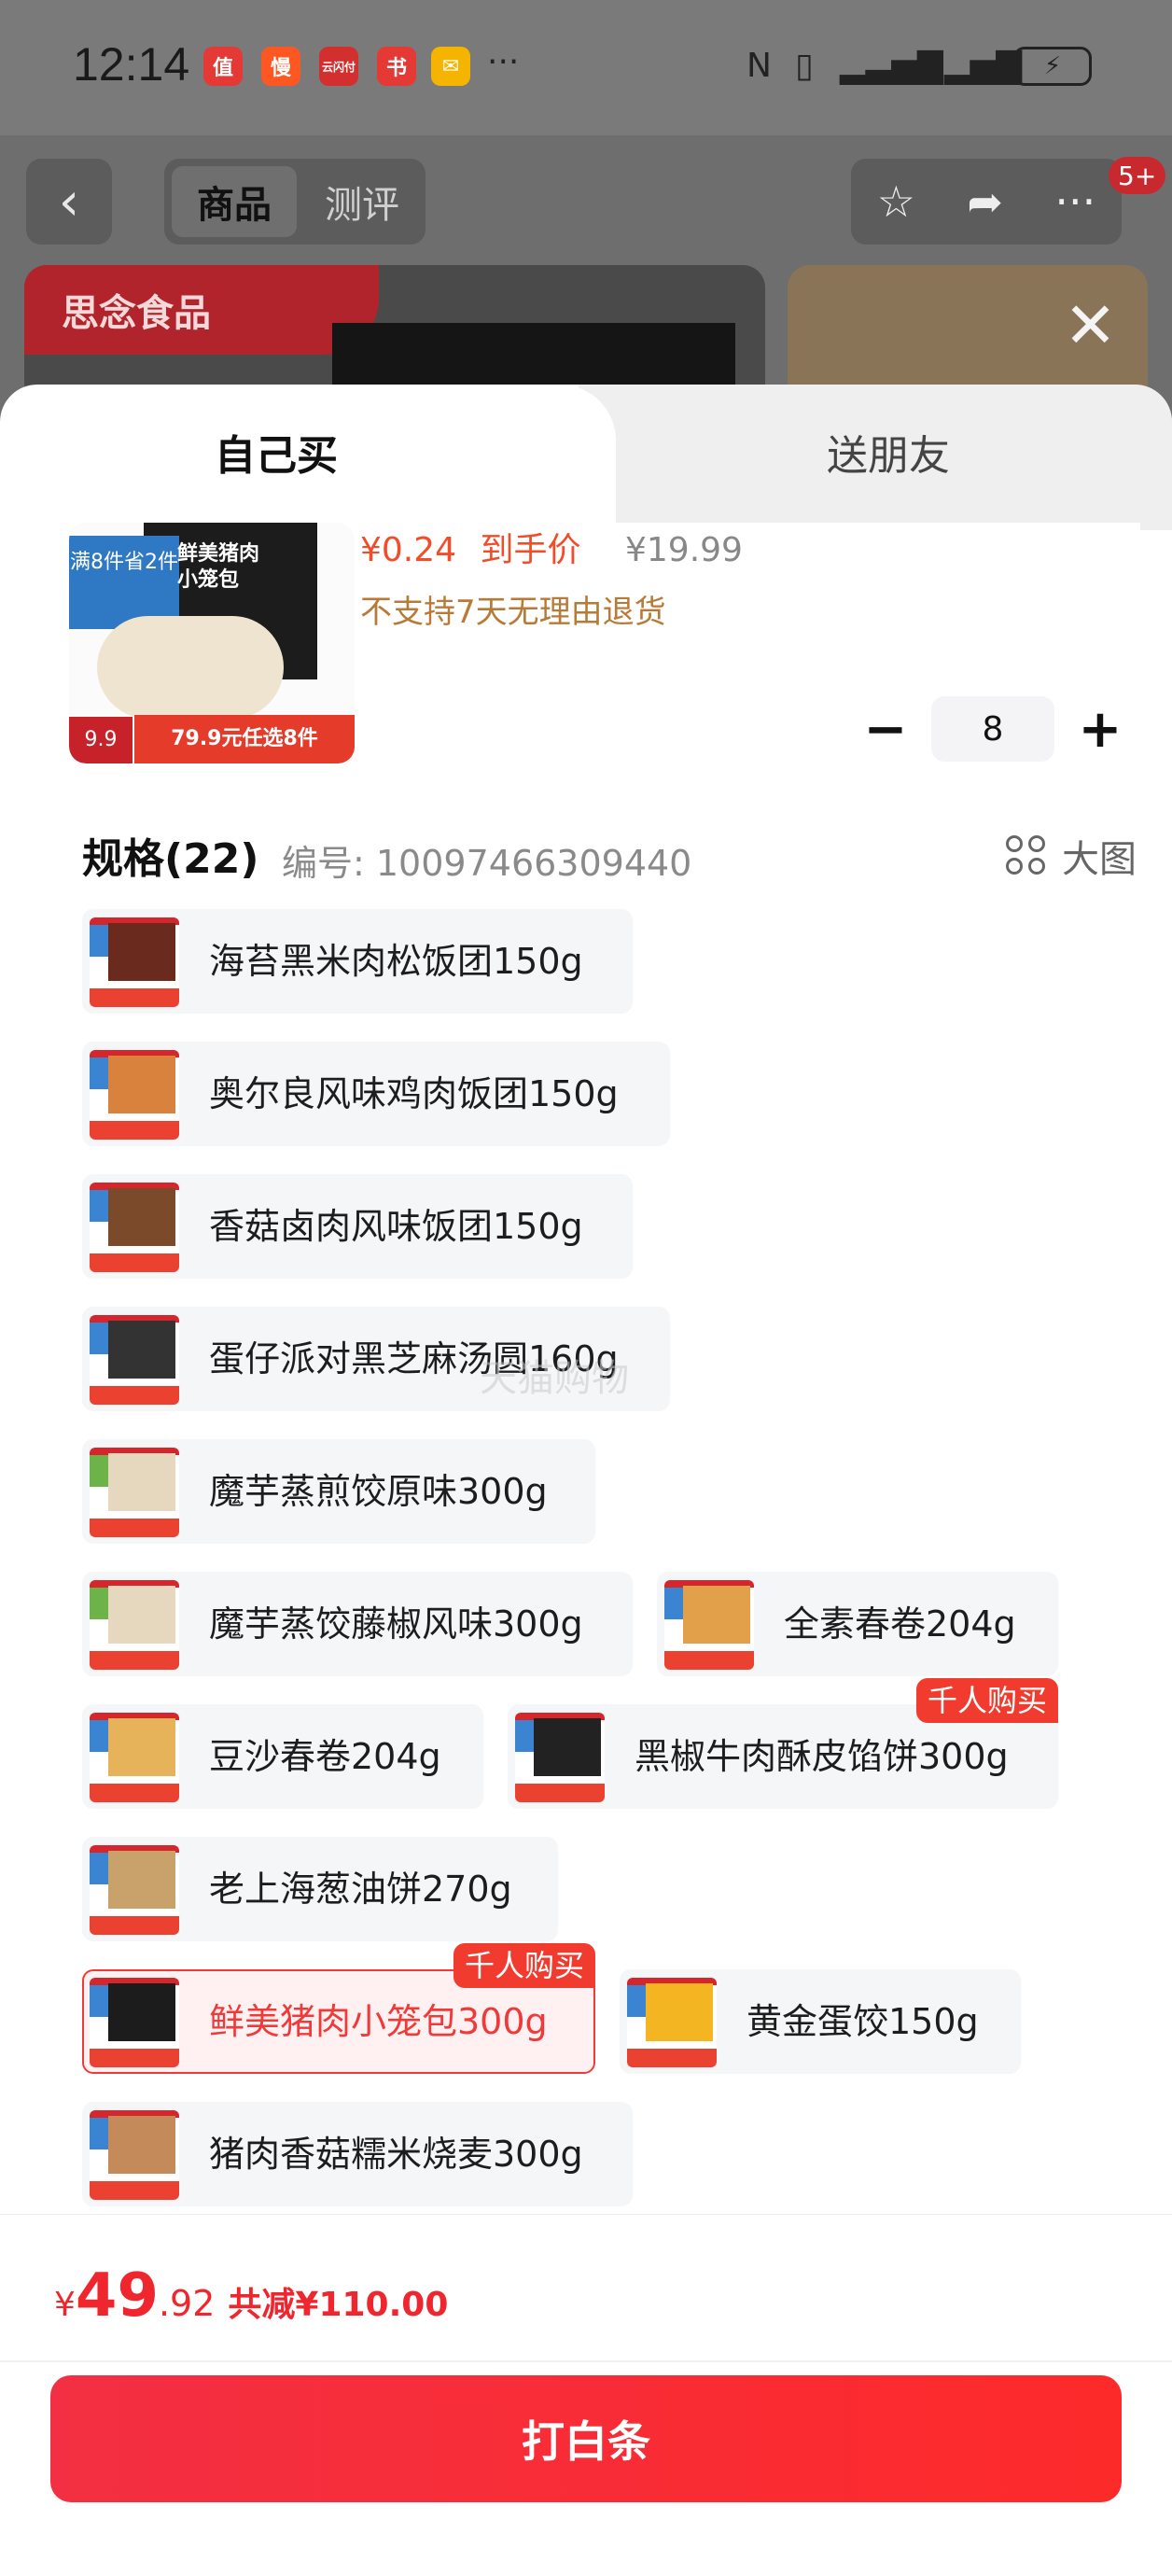  What do you see at coordinates (338, 2305) in the screenshot?
I see `total-discount: 共减¥110.00` at bounding box center [338, 2305].